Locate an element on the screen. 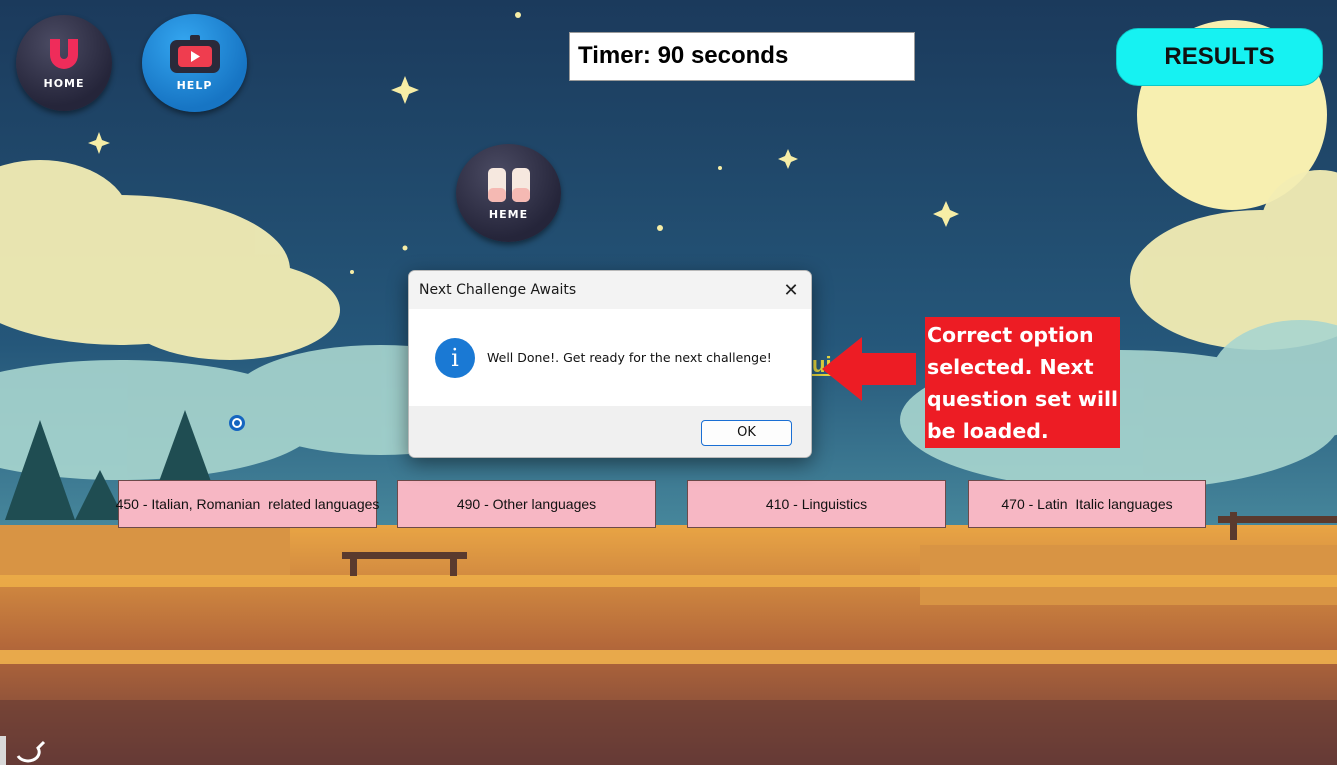 The height and width of the screenshot is (765, 1337). selection-radio is located at coordinates (237, 423).